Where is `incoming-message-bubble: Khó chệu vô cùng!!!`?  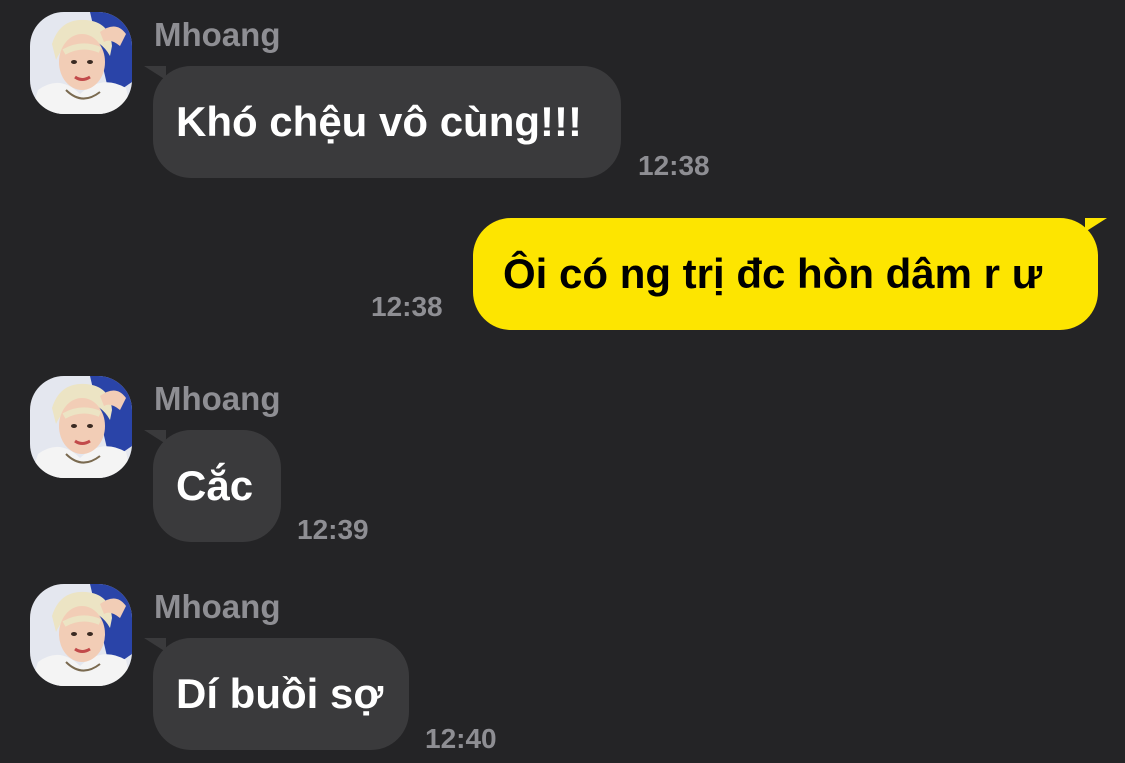 incoming-message-bubble: Khó chệu vô cùng!!! is located at coordinates (387, 122).